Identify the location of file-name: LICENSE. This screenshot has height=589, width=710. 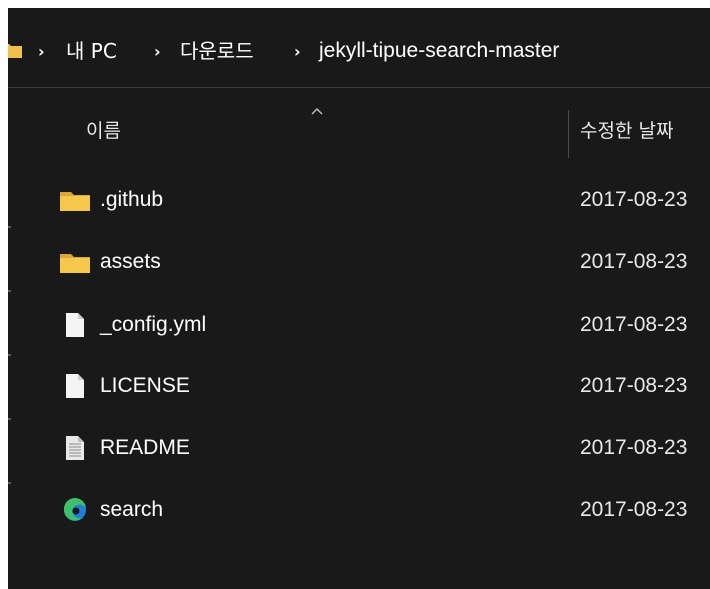
(145, 385).